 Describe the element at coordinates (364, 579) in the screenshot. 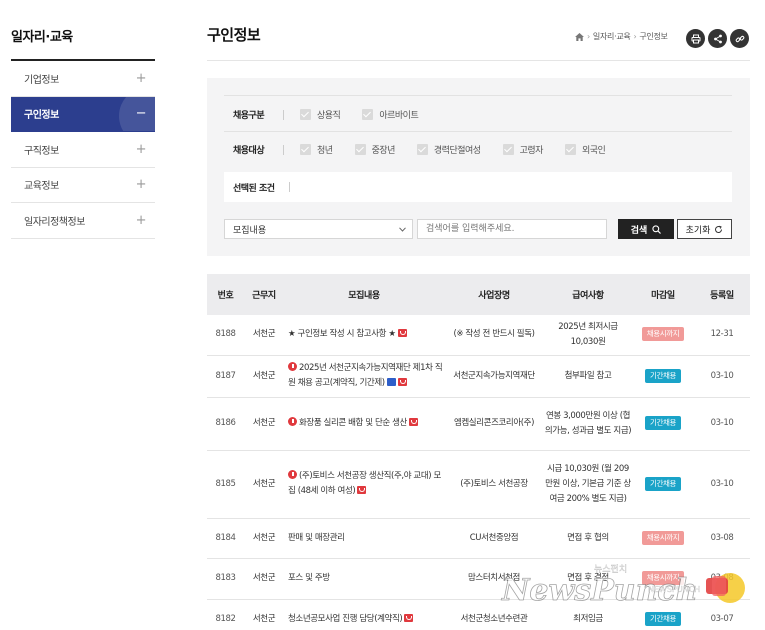

I see `cell-title: 포스 및 주방` at that location.